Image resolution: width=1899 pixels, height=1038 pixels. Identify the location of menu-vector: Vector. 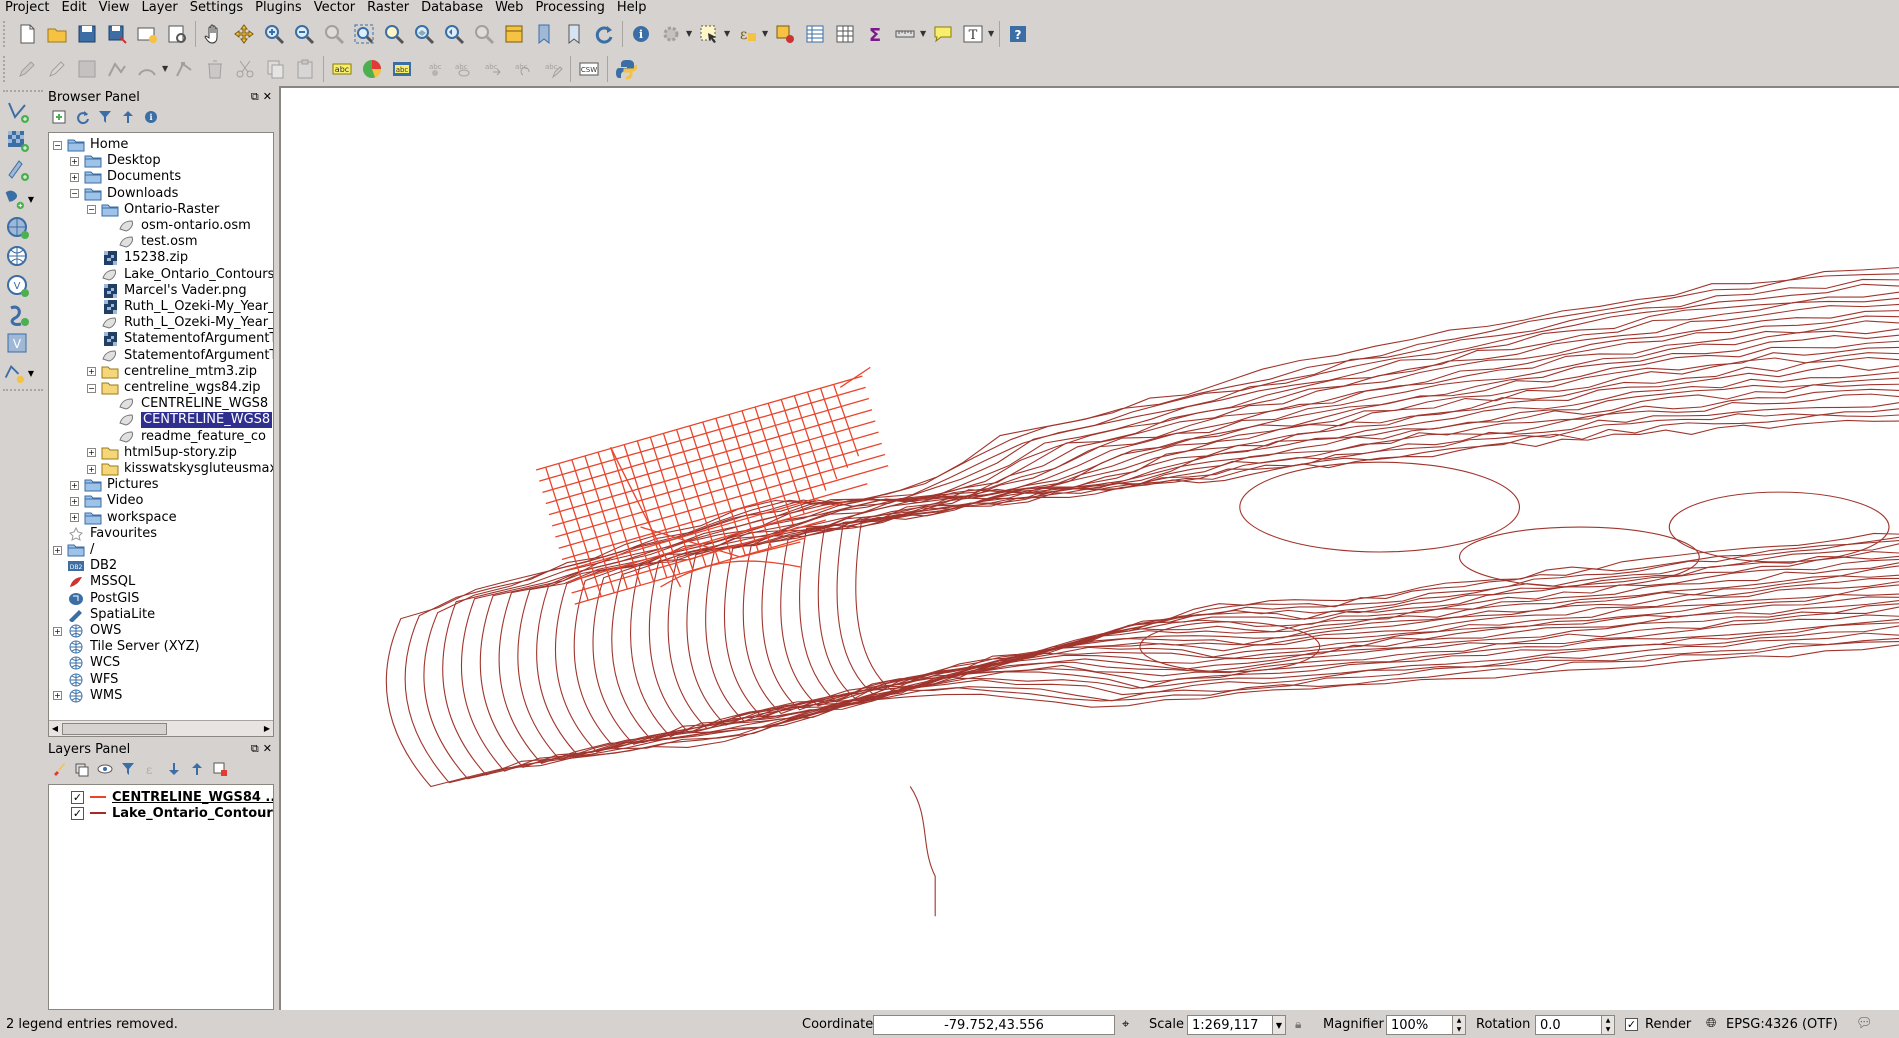
(334, 8).